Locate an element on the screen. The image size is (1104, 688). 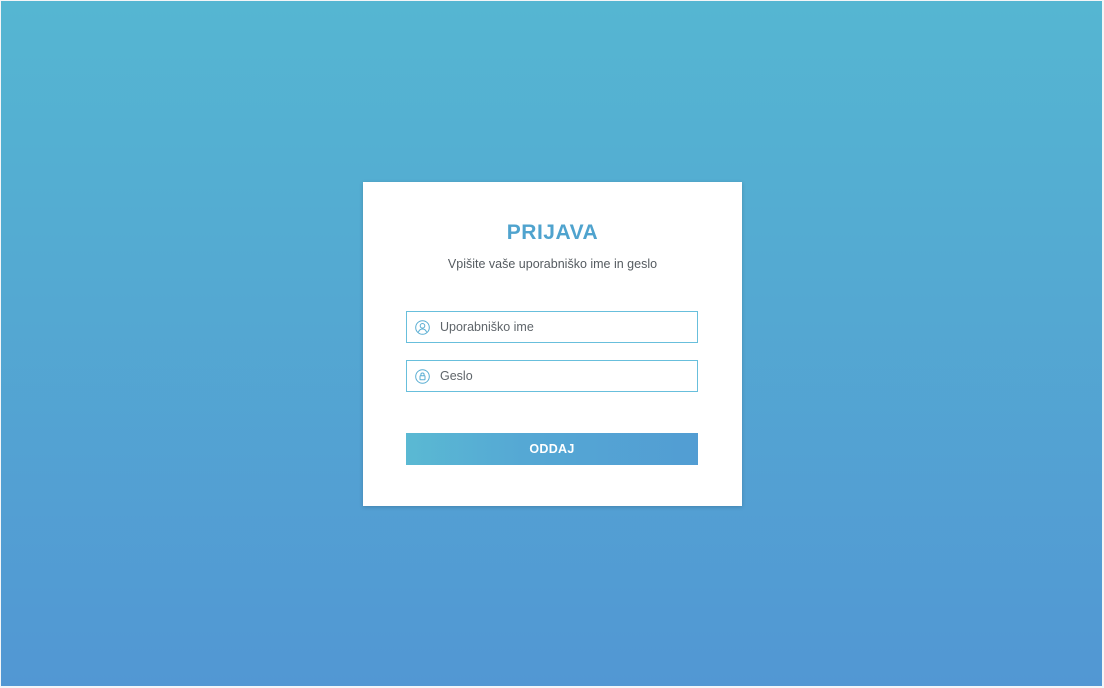
lock-icon is located at coordinates (422, 376).